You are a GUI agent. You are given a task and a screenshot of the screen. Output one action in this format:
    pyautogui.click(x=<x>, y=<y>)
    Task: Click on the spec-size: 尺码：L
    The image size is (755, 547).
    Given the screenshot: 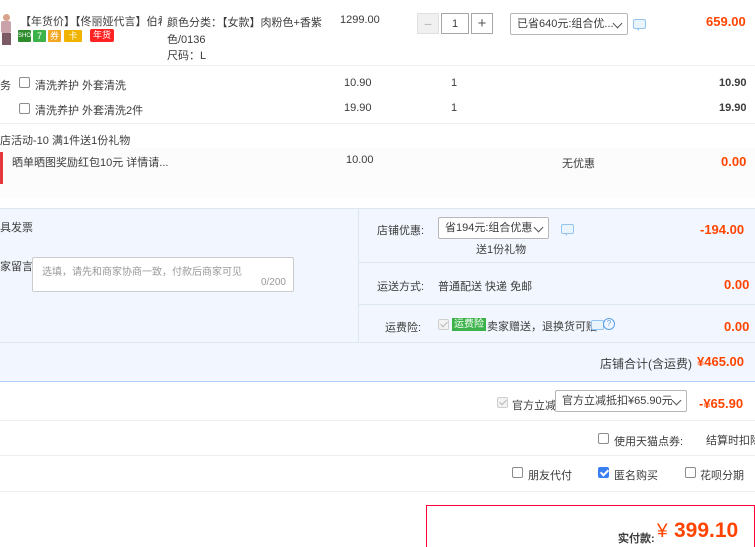 What is the action you would take?
    pyautogui.click(x=187, y=56)
    